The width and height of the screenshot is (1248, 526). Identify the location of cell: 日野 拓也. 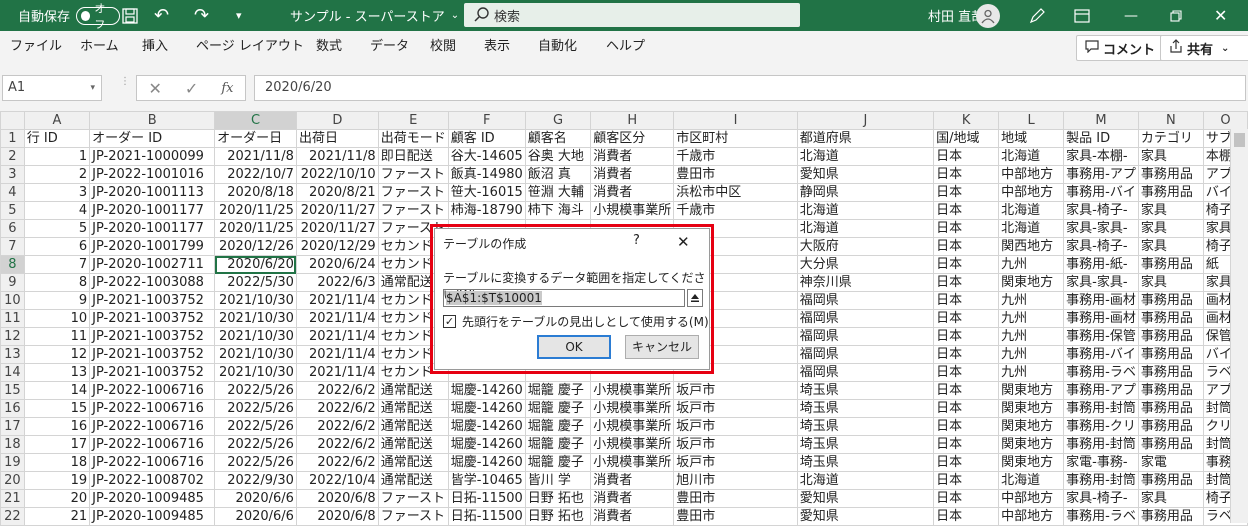
(558, 498).